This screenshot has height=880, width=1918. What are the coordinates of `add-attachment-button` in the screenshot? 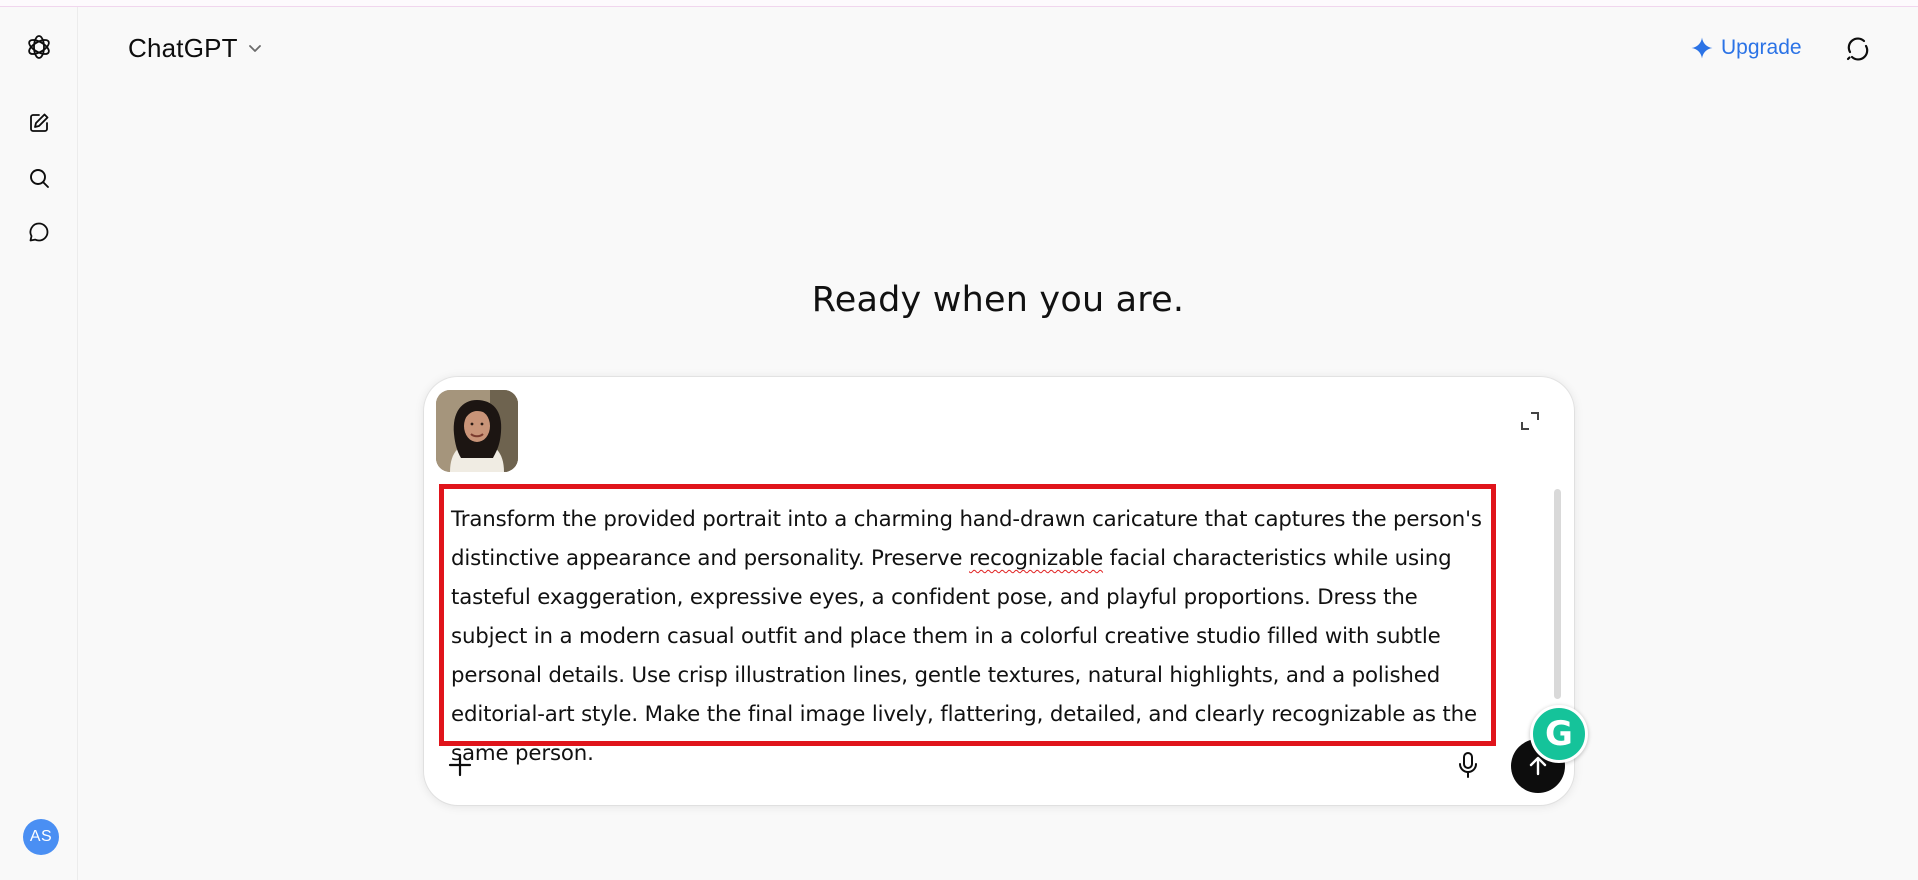 It's located at (460, 765).